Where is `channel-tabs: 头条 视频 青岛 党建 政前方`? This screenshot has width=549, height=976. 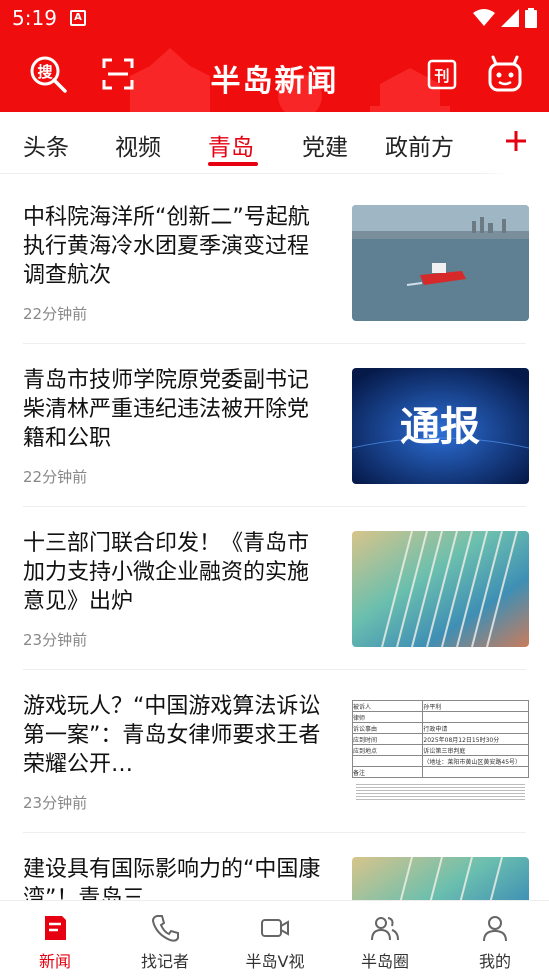
channel-tabs: 头条 视频 青岛 党建 政前方 is located at coordinates (274, 143).